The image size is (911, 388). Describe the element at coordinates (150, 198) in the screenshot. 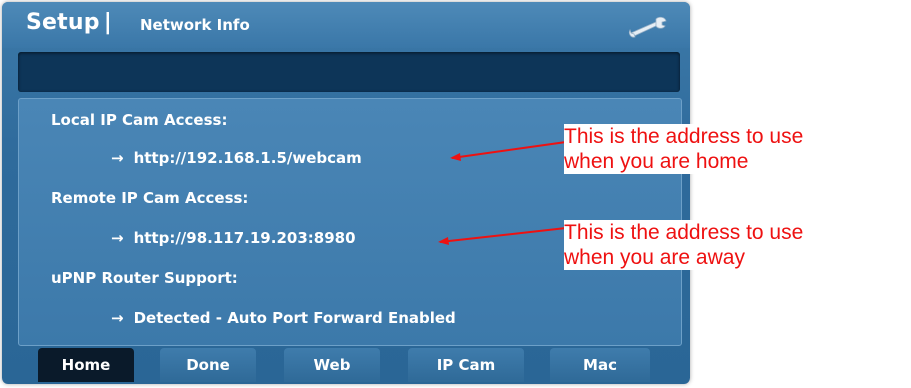

I see `remote-access-label: Remote IP Cam Access:` at that location.